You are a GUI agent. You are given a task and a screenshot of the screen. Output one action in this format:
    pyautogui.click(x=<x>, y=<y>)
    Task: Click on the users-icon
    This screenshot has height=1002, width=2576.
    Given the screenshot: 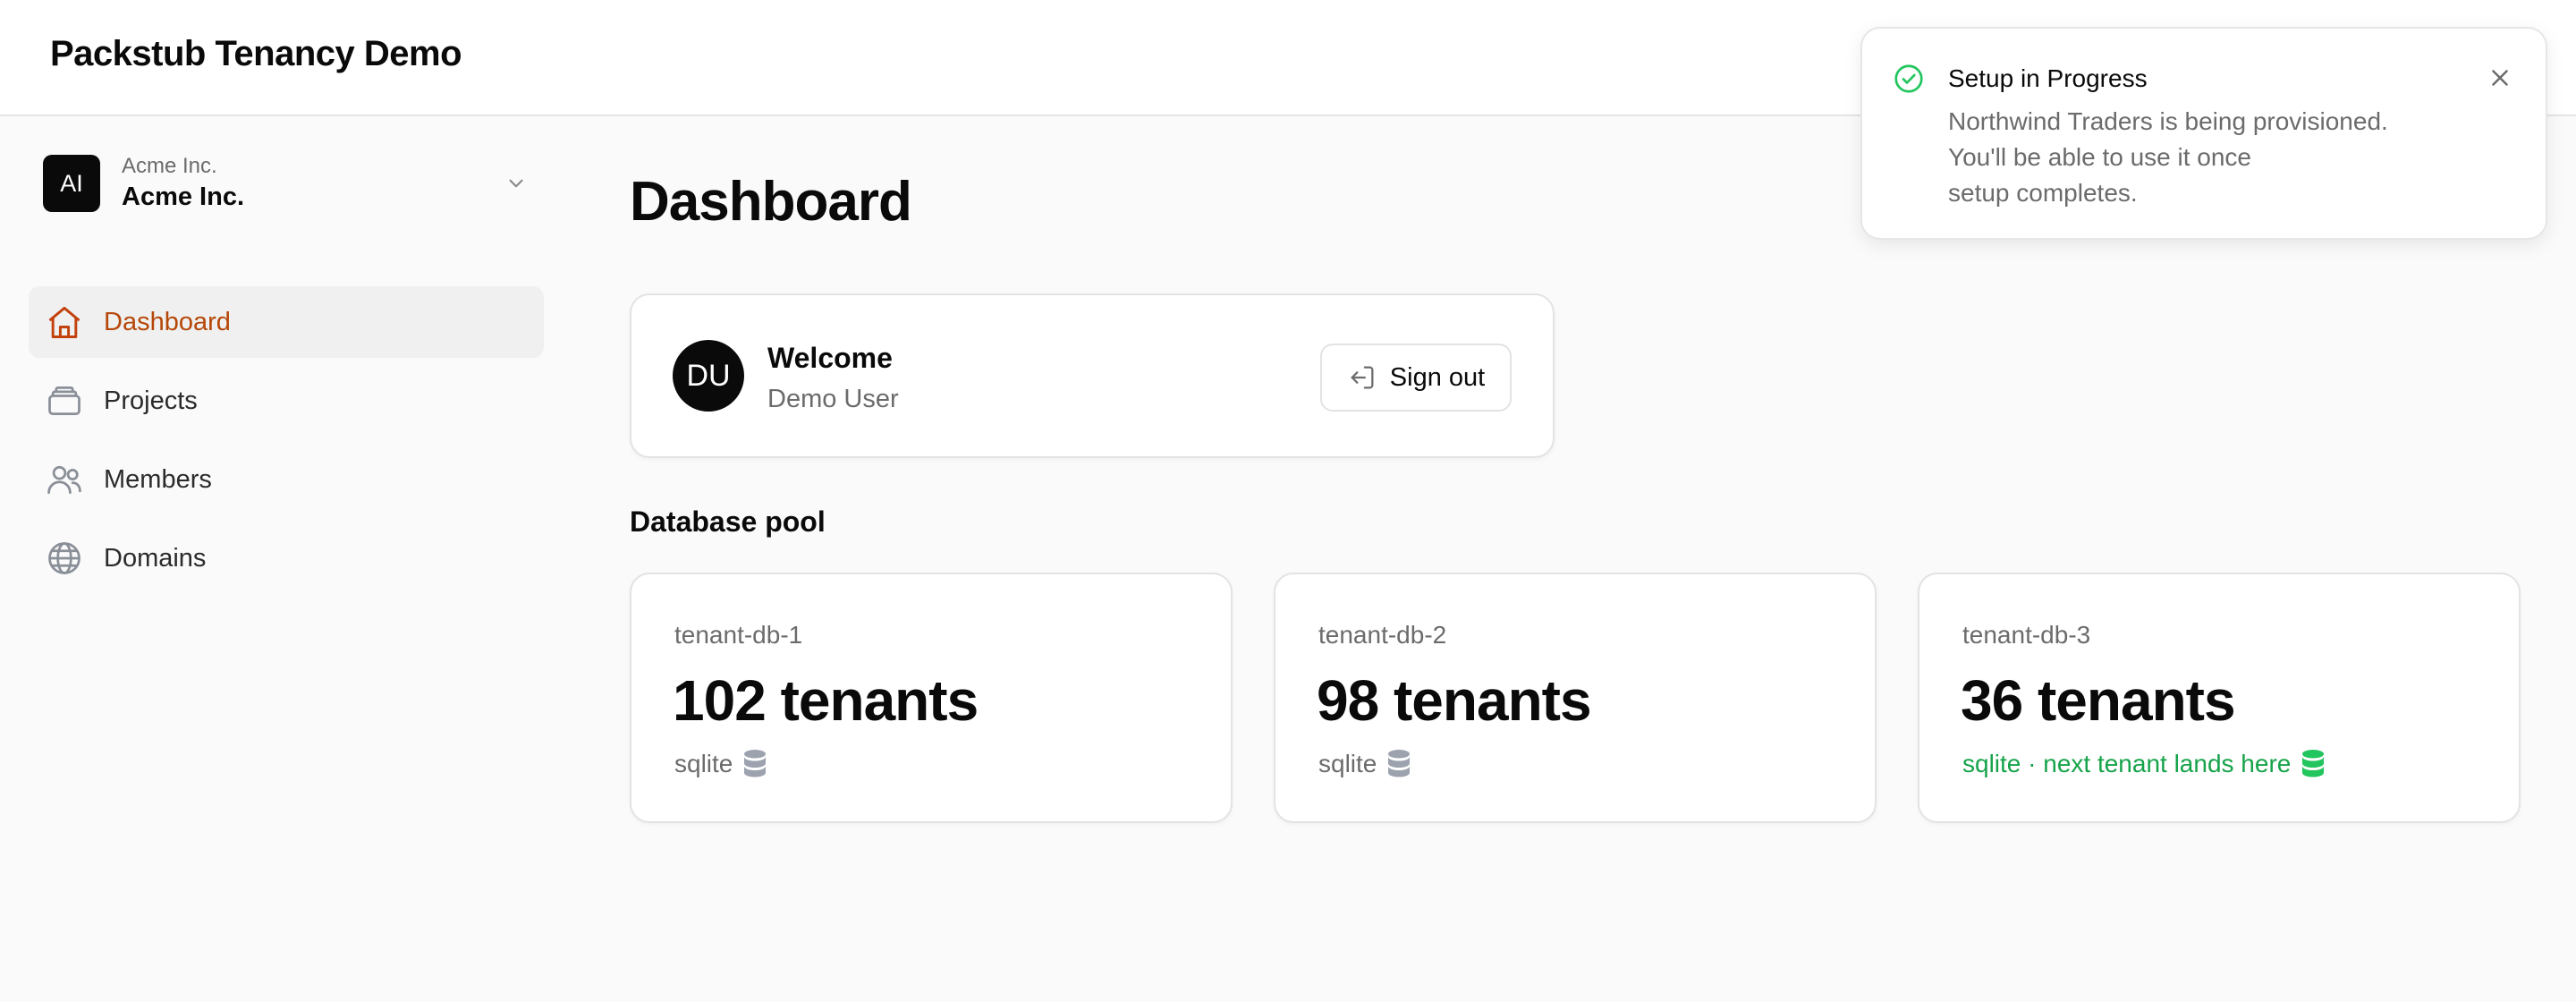 What is the action you would take?
    pyautogui.click(x=64, y=479)
    